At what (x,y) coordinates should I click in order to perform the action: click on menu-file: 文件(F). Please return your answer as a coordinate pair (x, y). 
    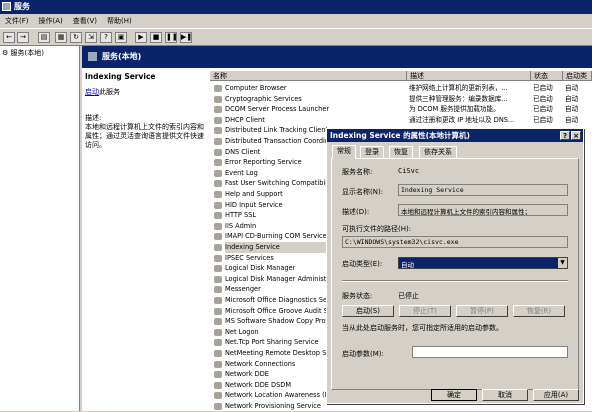
    Looking at the image, I should click on (17, 21).